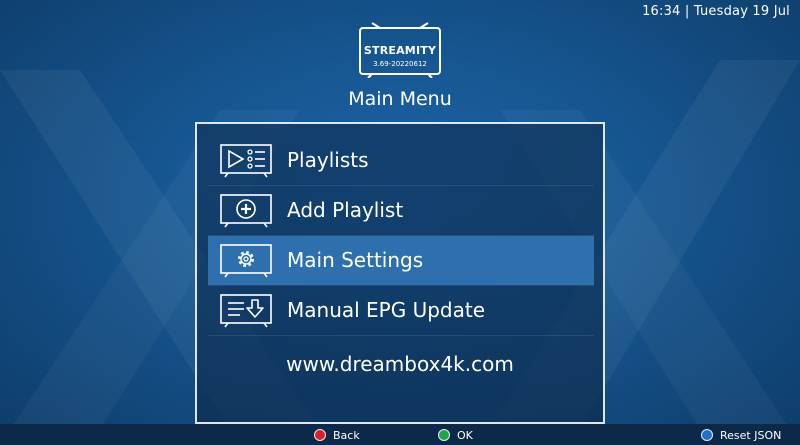 Image resolution: width=800 pixels, height=445 pixels. I want to click on ok-button: OK, so click(455, 435).